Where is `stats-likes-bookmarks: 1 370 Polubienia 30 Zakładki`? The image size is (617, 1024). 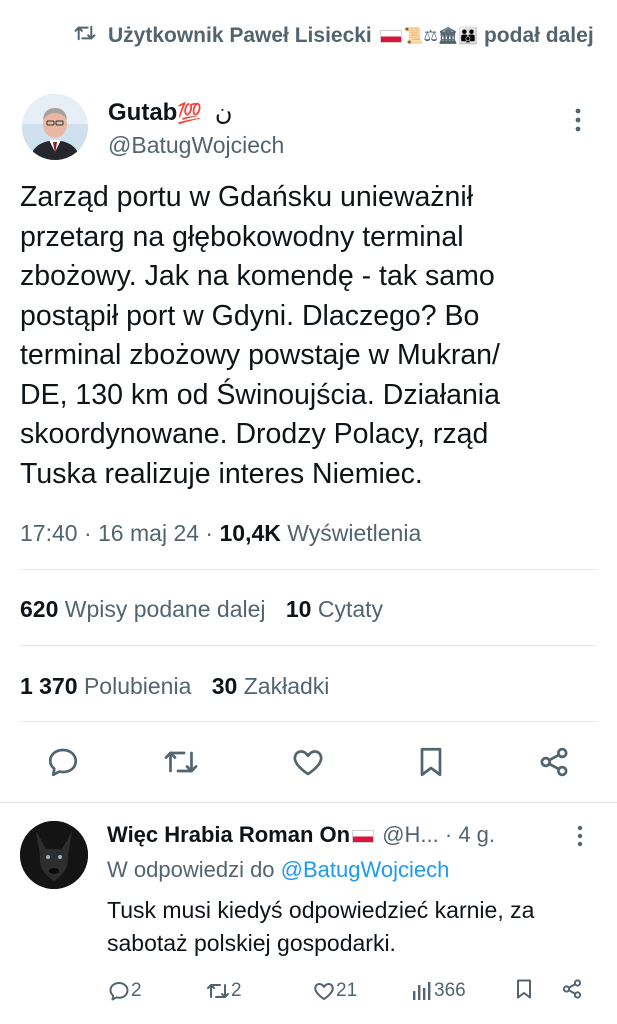 stats-likes-bookmarks: 1 370 Polubienia 30 Zakładki is located at coordinates (174, 686).